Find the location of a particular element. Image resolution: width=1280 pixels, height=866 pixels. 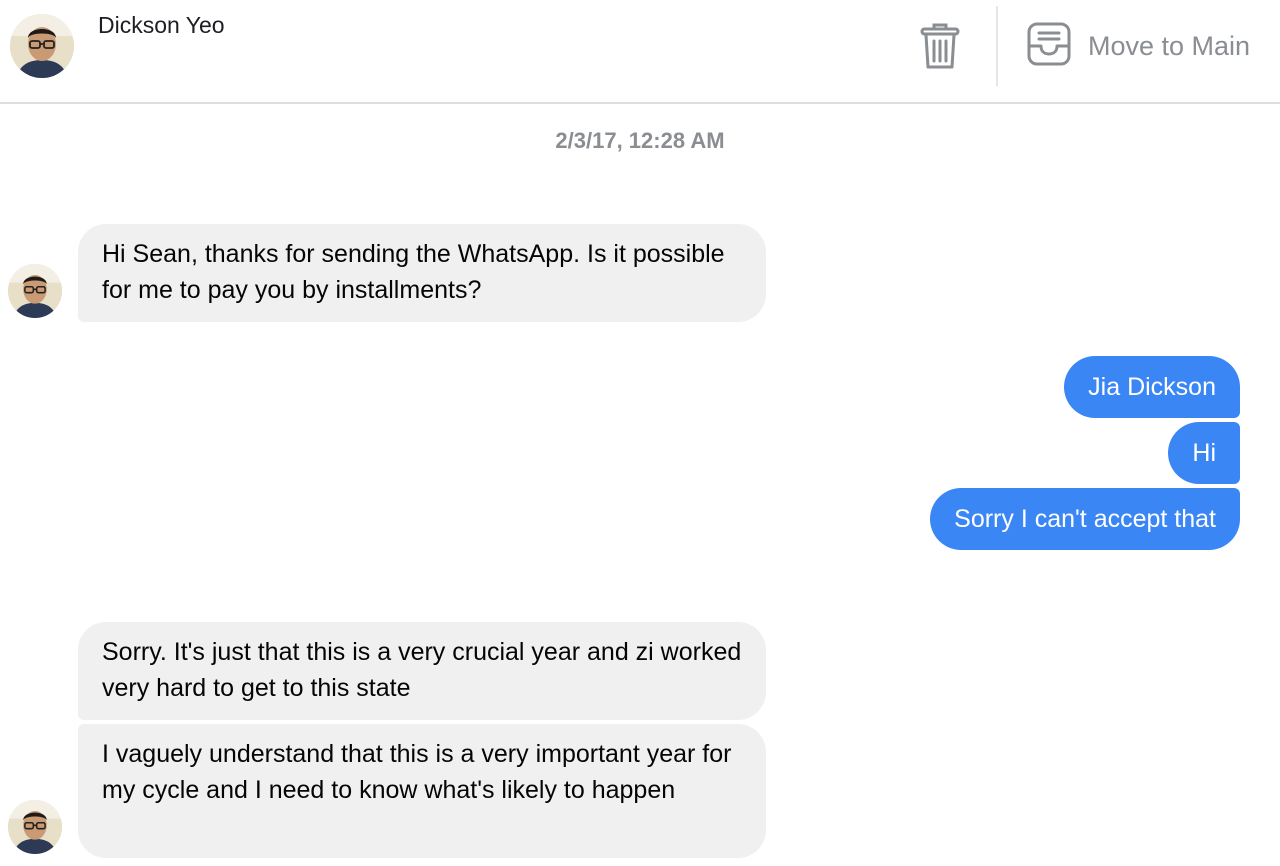

move-to-main-label: Move to Main is located at coordinates (1169, 45).